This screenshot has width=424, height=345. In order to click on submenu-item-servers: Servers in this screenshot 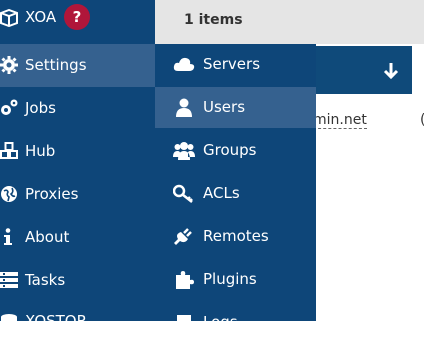, I will do `click(235, 64)`.